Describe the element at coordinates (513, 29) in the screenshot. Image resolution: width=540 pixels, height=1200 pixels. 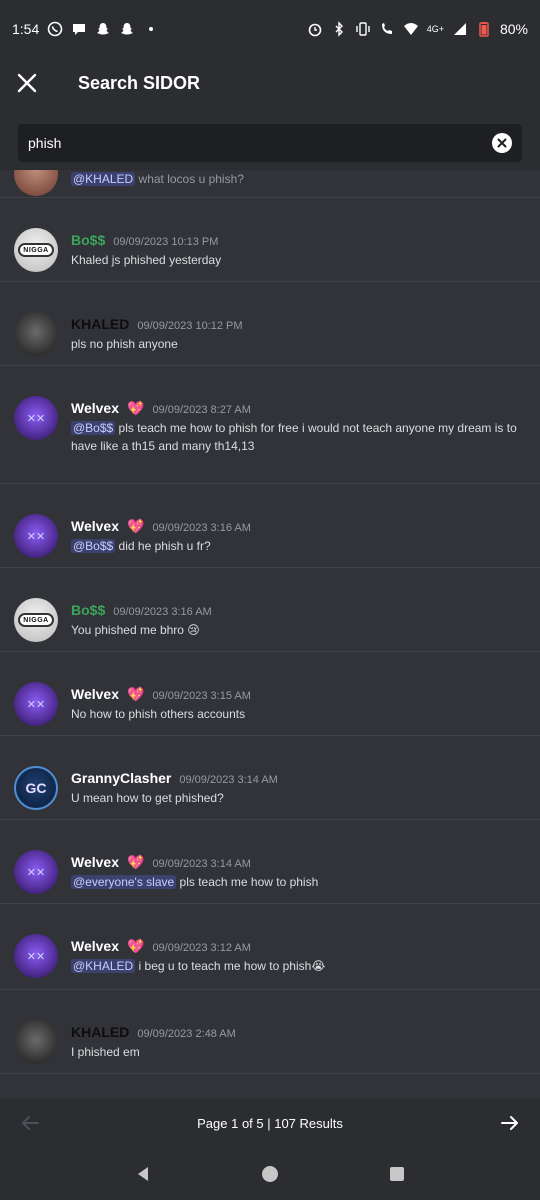
I see `battery-percent: 80%` at that location.